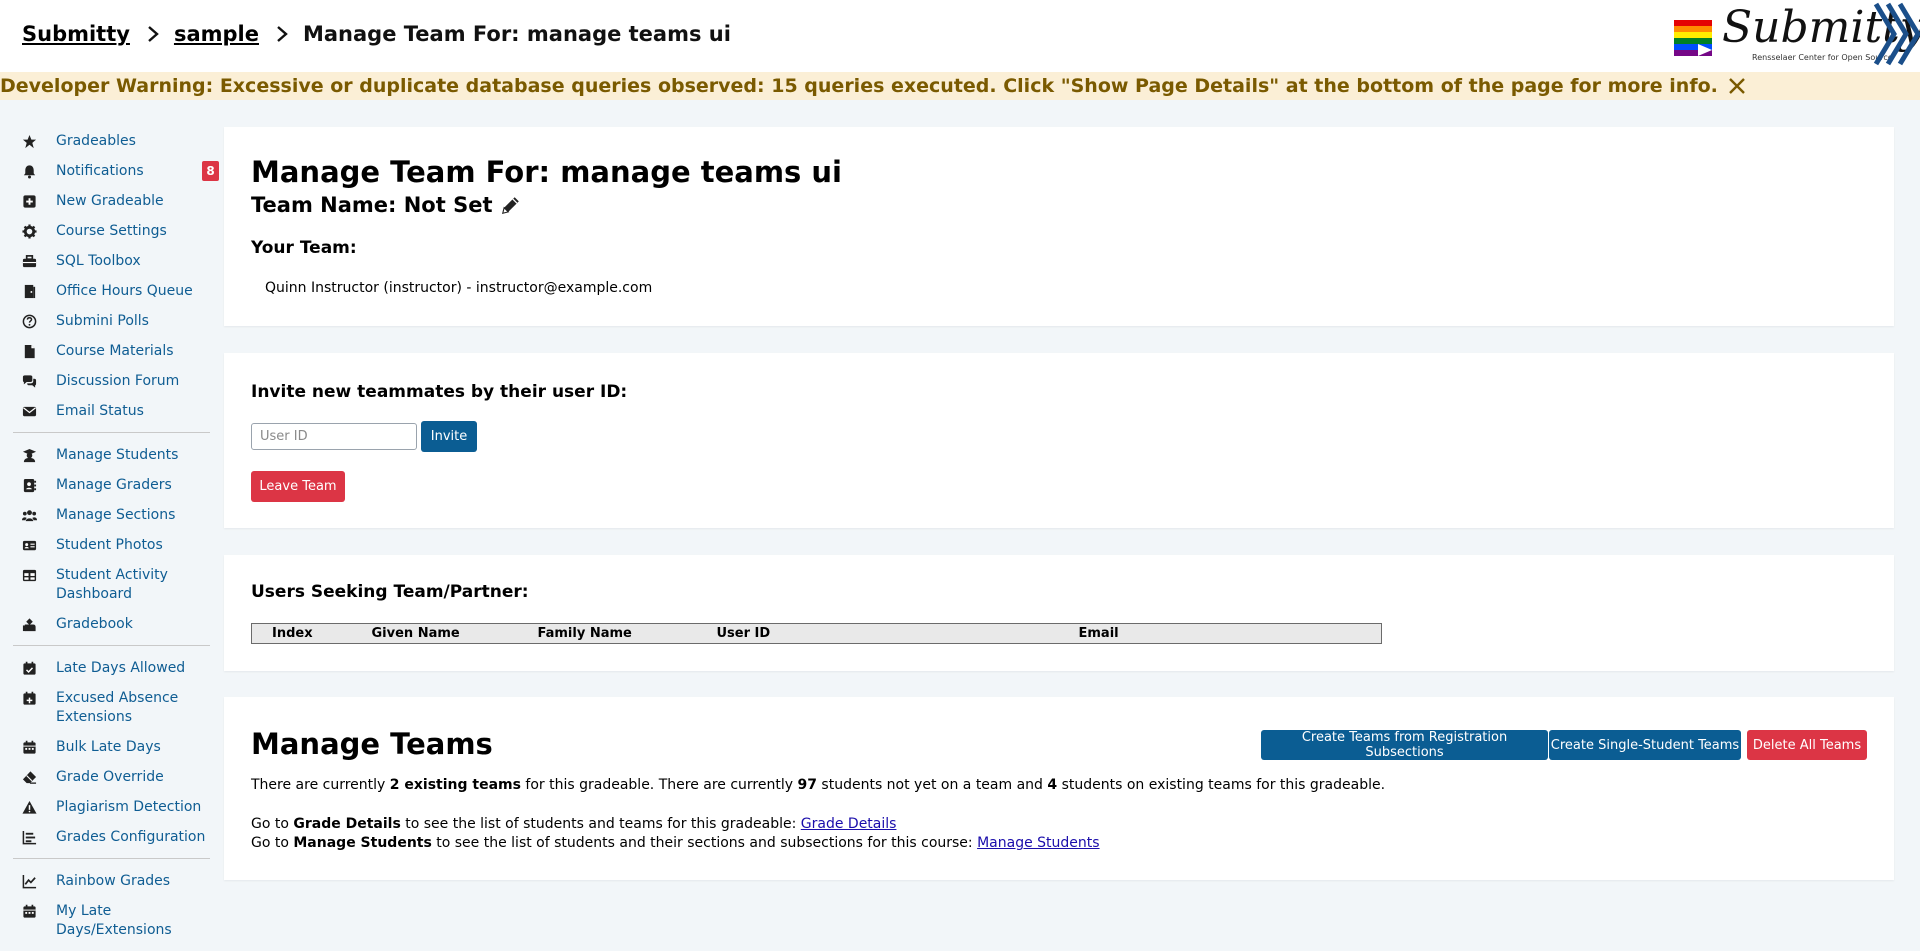 Image resolution: width=1920 pixels, height=951 pixels. What do you see at coordinates (111, 837) in the screenshot?
I see `sidebar-item-grades-configuration: Grades Configuration` at bounding box center [111, 837].